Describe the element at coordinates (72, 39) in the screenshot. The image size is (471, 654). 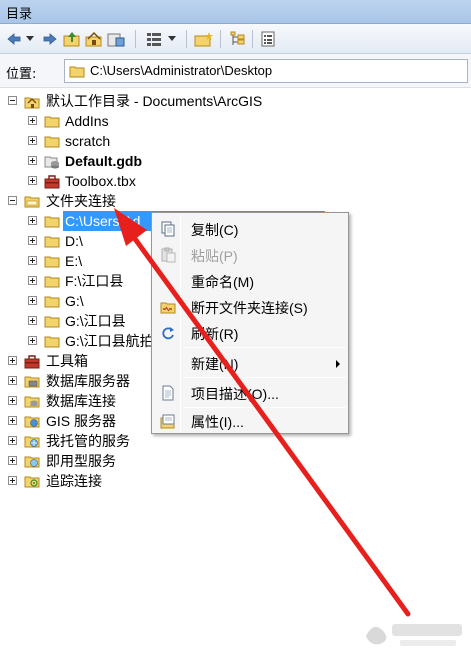
I see `up-folder-icon` at that location.